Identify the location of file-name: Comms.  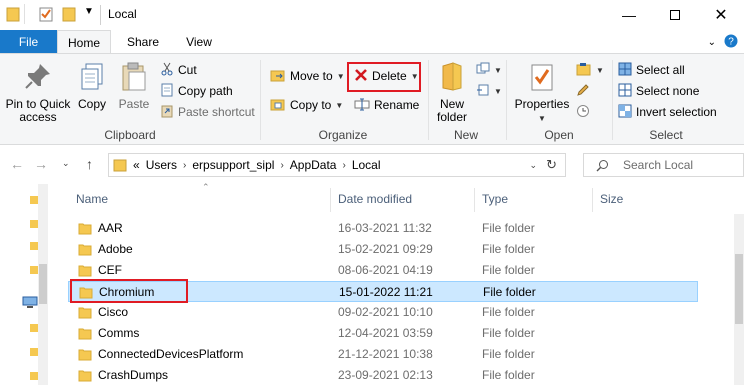
(119, 333).